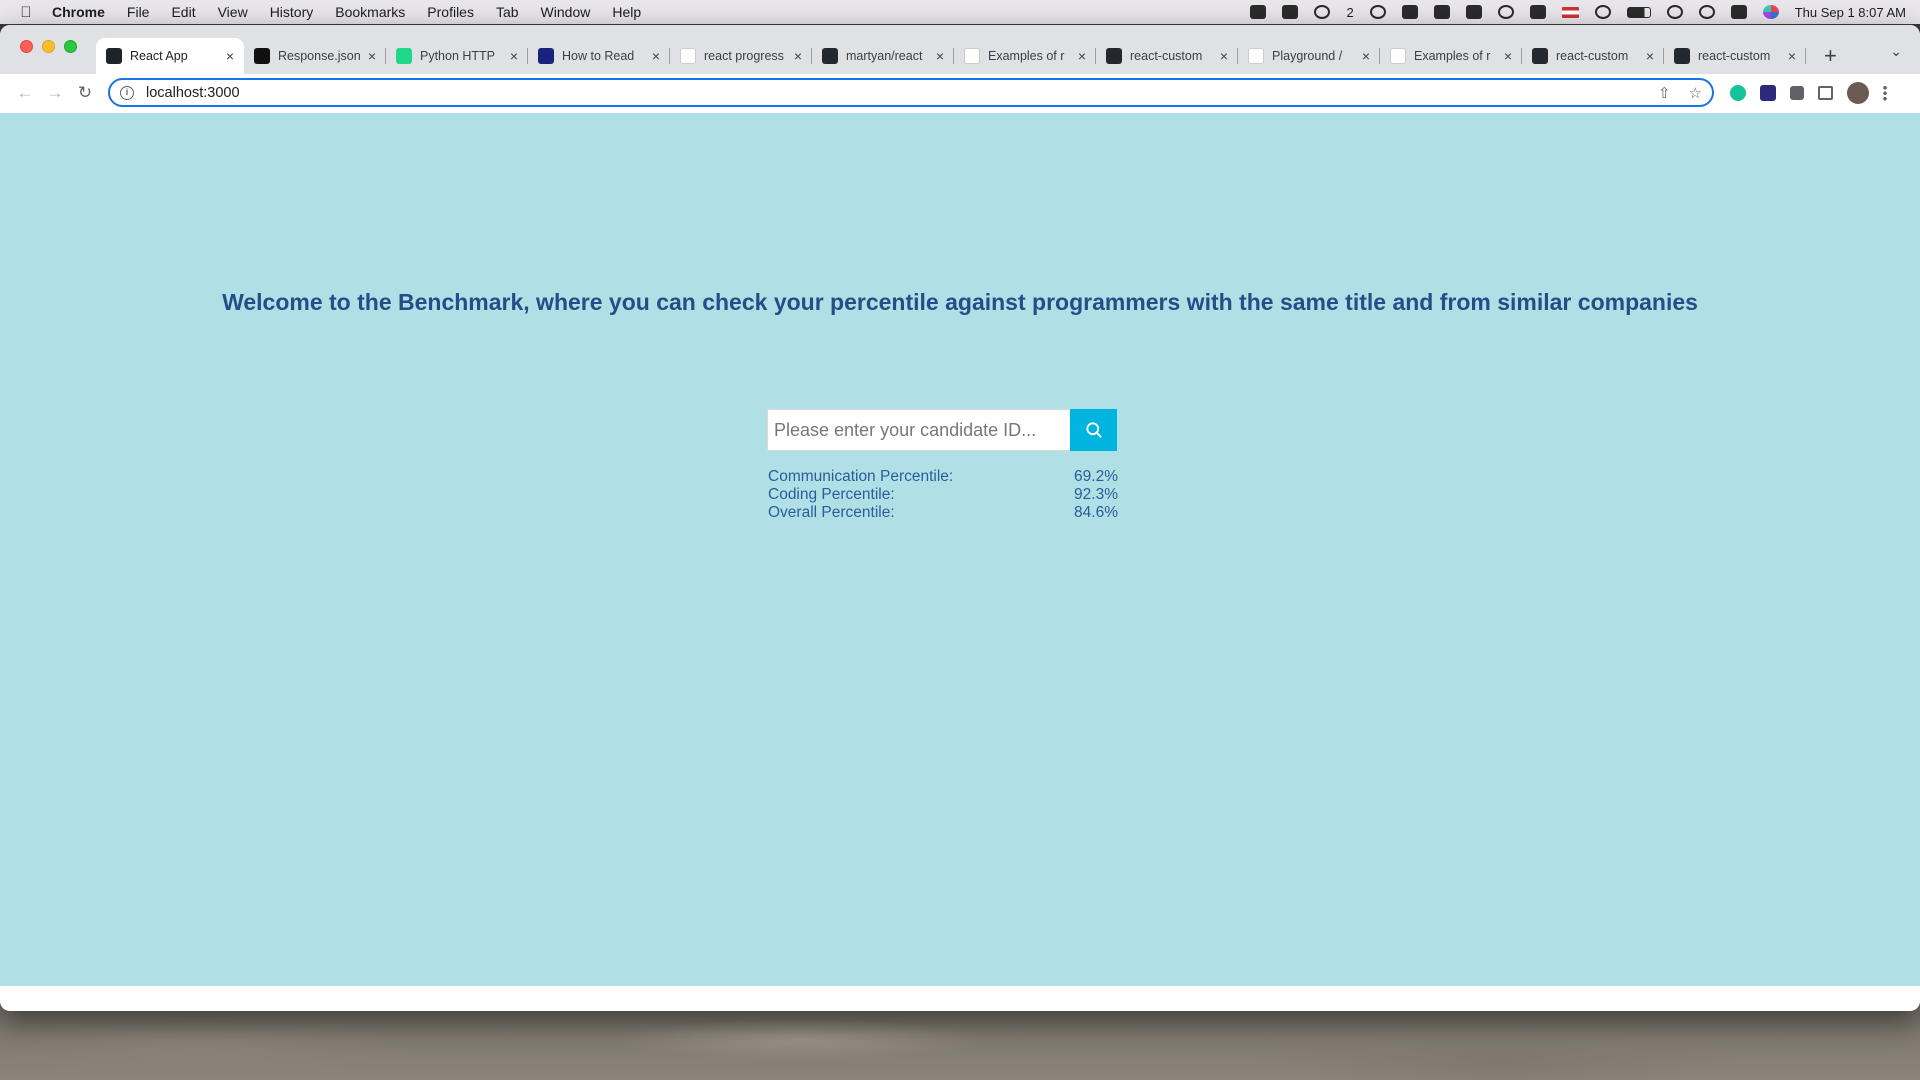 The image size is (1920, 1080). I want to click on control-center-icon, so click(1738, 12).